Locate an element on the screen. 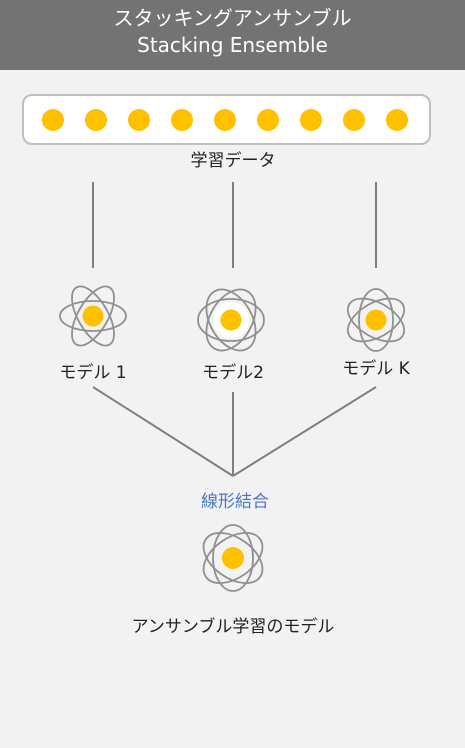 The width and height of the screenshot is (465, 748). training-data-label: 学習データ is located at coordinates (233, 161).